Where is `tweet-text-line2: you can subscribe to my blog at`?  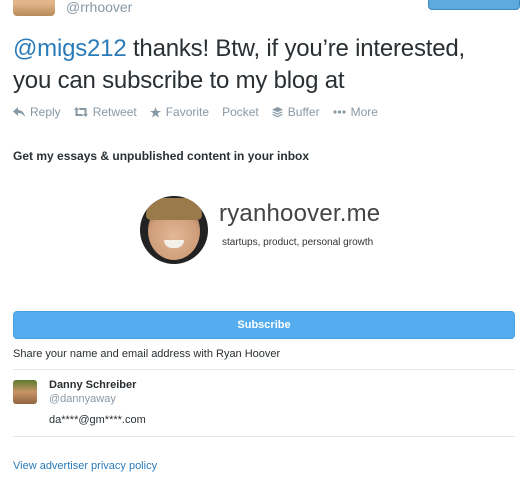
tweet-text-line2: you can subscribe to my blog at is located at coordinates (179, 80).